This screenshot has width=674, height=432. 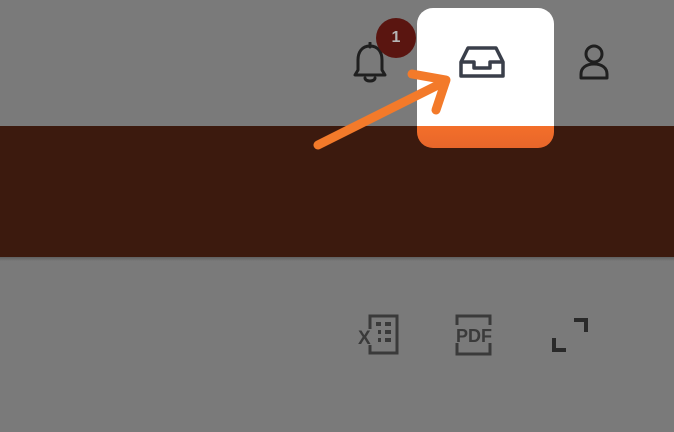 I want to click on pdf-label: PDF, so click(x=474, y=336).